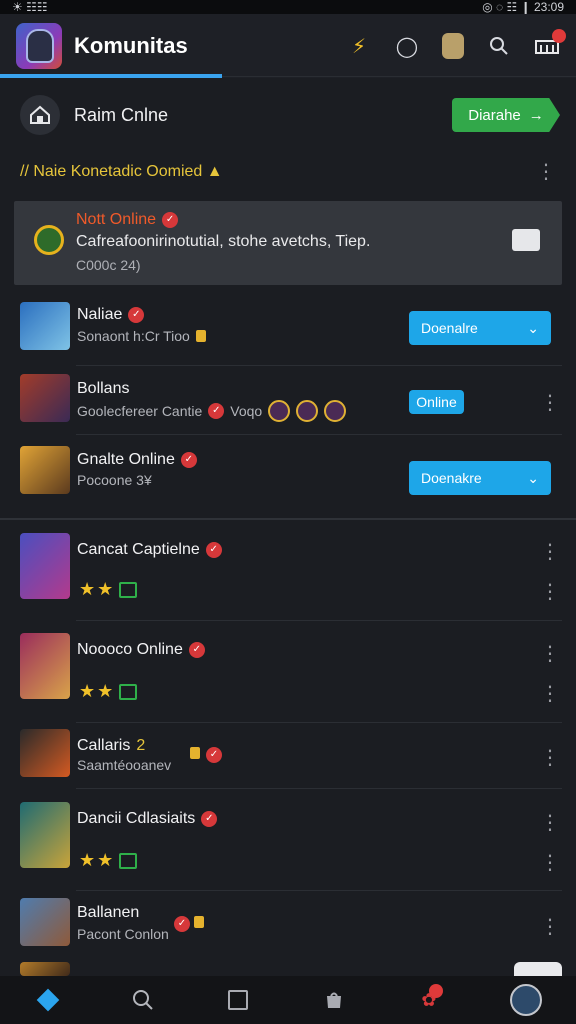 The image size is (576, 1024). What do you see at coordinates (533, 327) in the screenshot?
I see `chevron-down-icon: ⌄` at bounding box center [533, 327].